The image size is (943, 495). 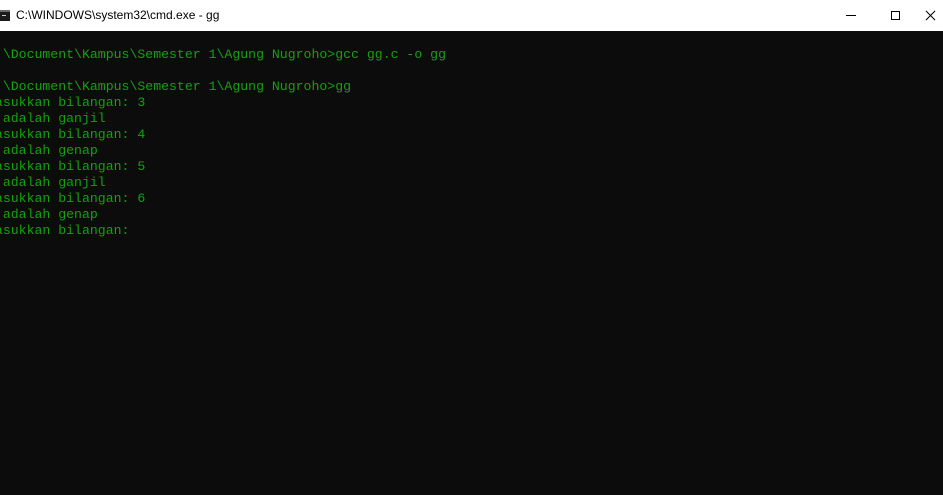 What do you see at coordinates (54, 118) in the screenshot?
I see `console-line: 3 adalah ganjil` at bounding box center [54, 118].